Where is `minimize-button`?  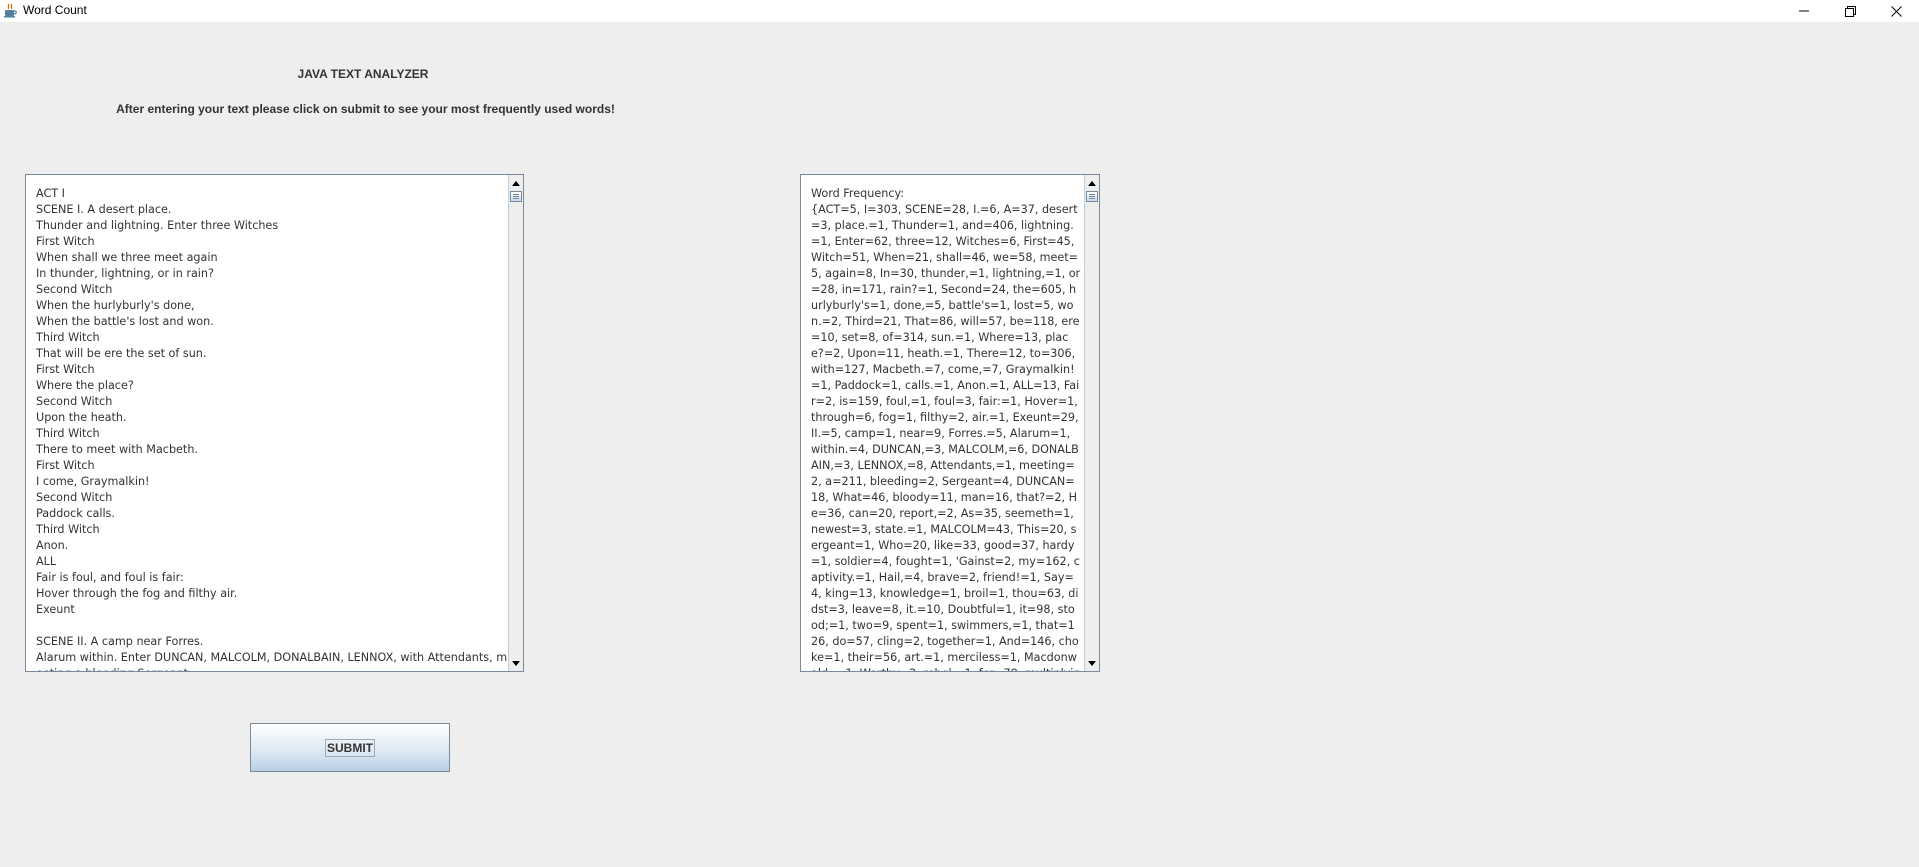 minimize-button is located at coordinates (1804, 11).